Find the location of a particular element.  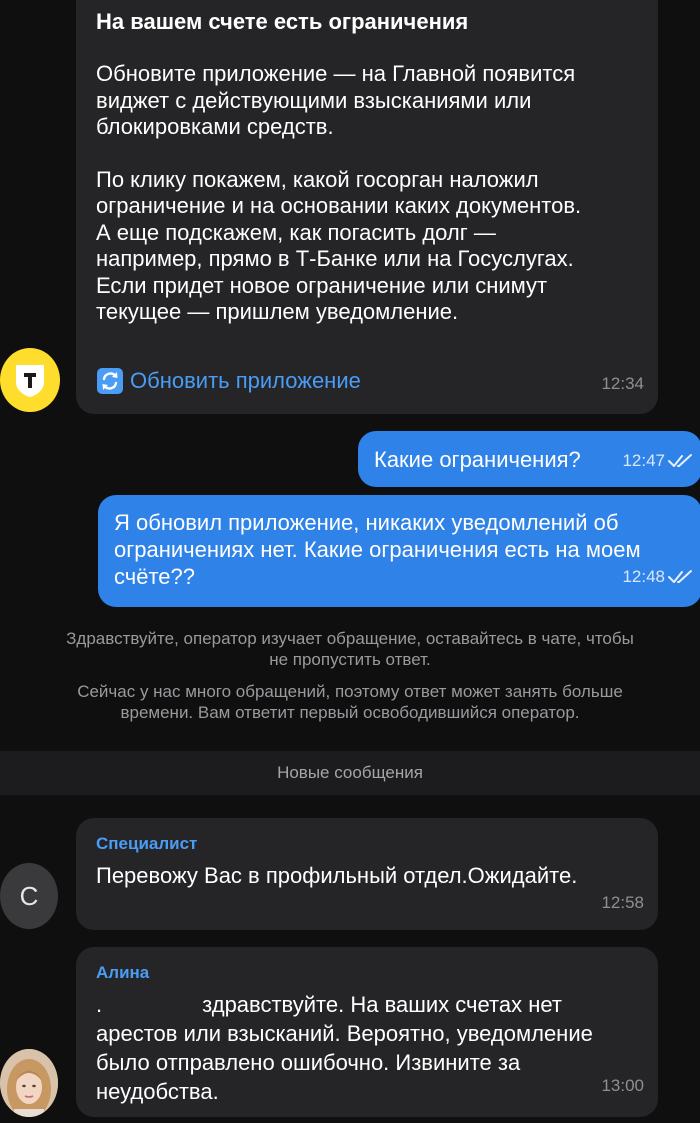

user-message: Какие ограничения? 12:47 is located at coordinates (529, 459).